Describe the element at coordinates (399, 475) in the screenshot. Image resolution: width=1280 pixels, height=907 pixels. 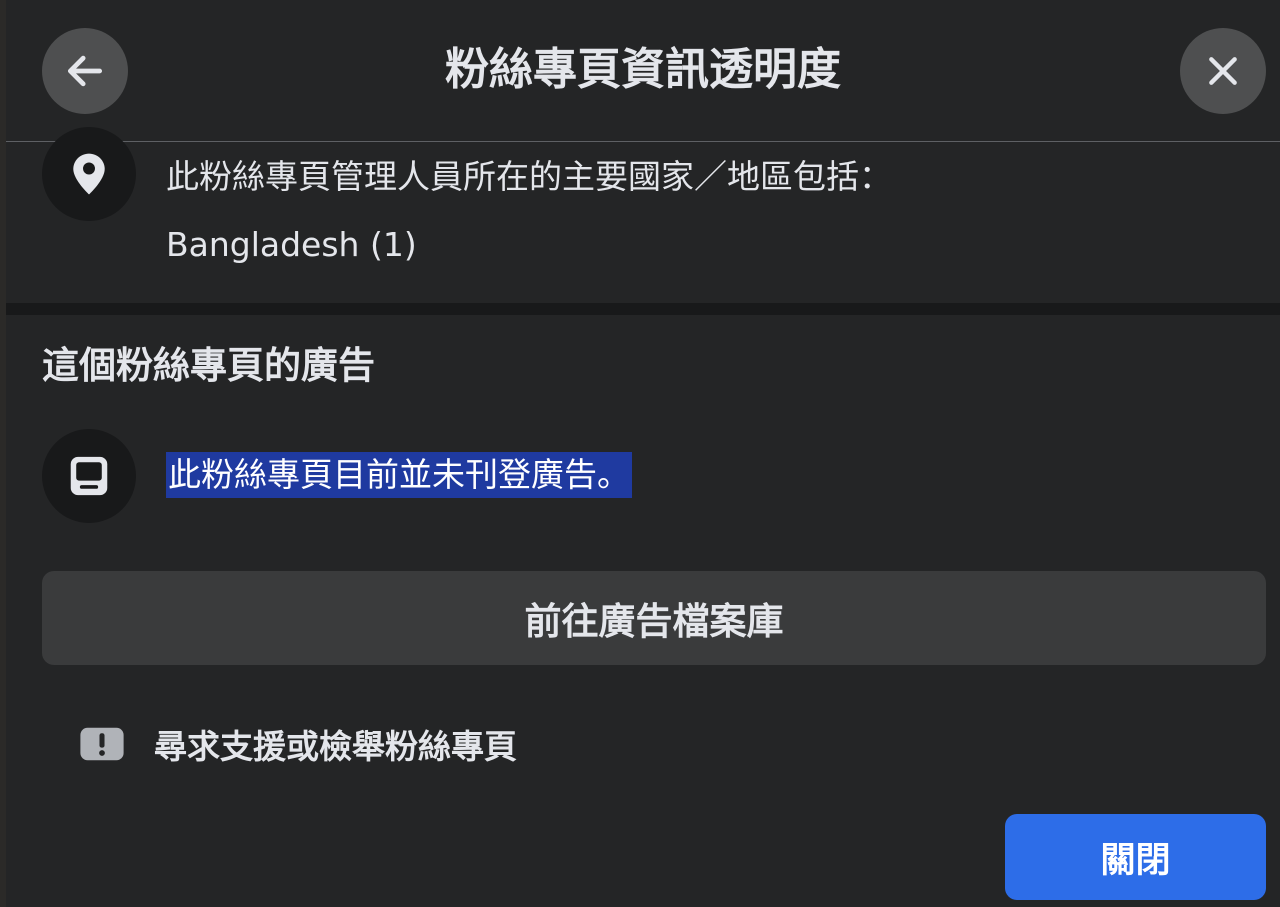
I see `ads-status-text: 此粉絲專頁目前並未刊登廣告。` at that location.